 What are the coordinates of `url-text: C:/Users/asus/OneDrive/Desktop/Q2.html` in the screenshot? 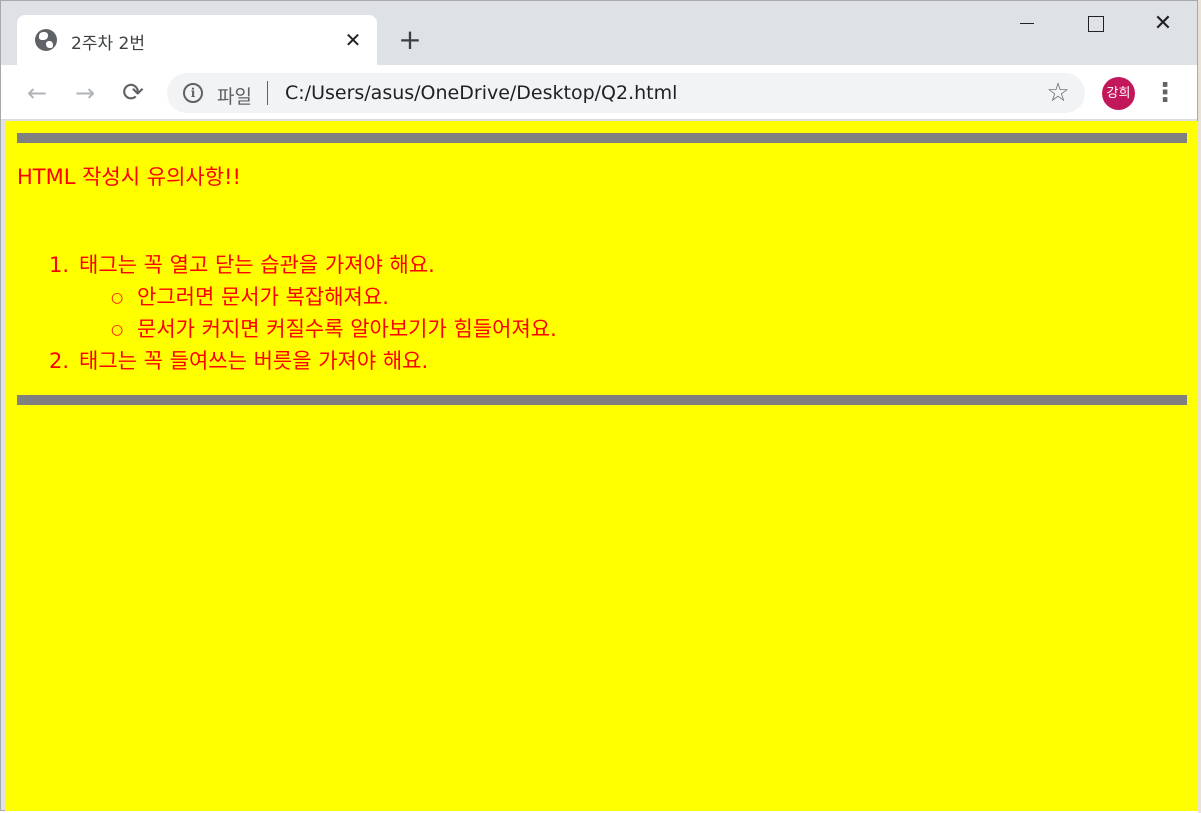 It's located at (481, 93).